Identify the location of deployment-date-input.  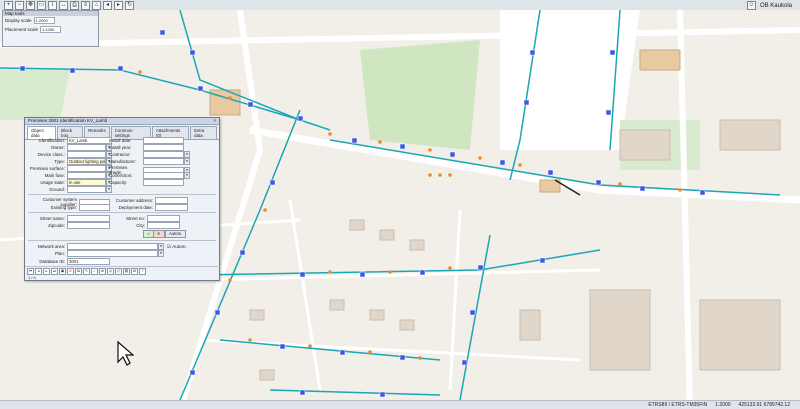
(171, 207).